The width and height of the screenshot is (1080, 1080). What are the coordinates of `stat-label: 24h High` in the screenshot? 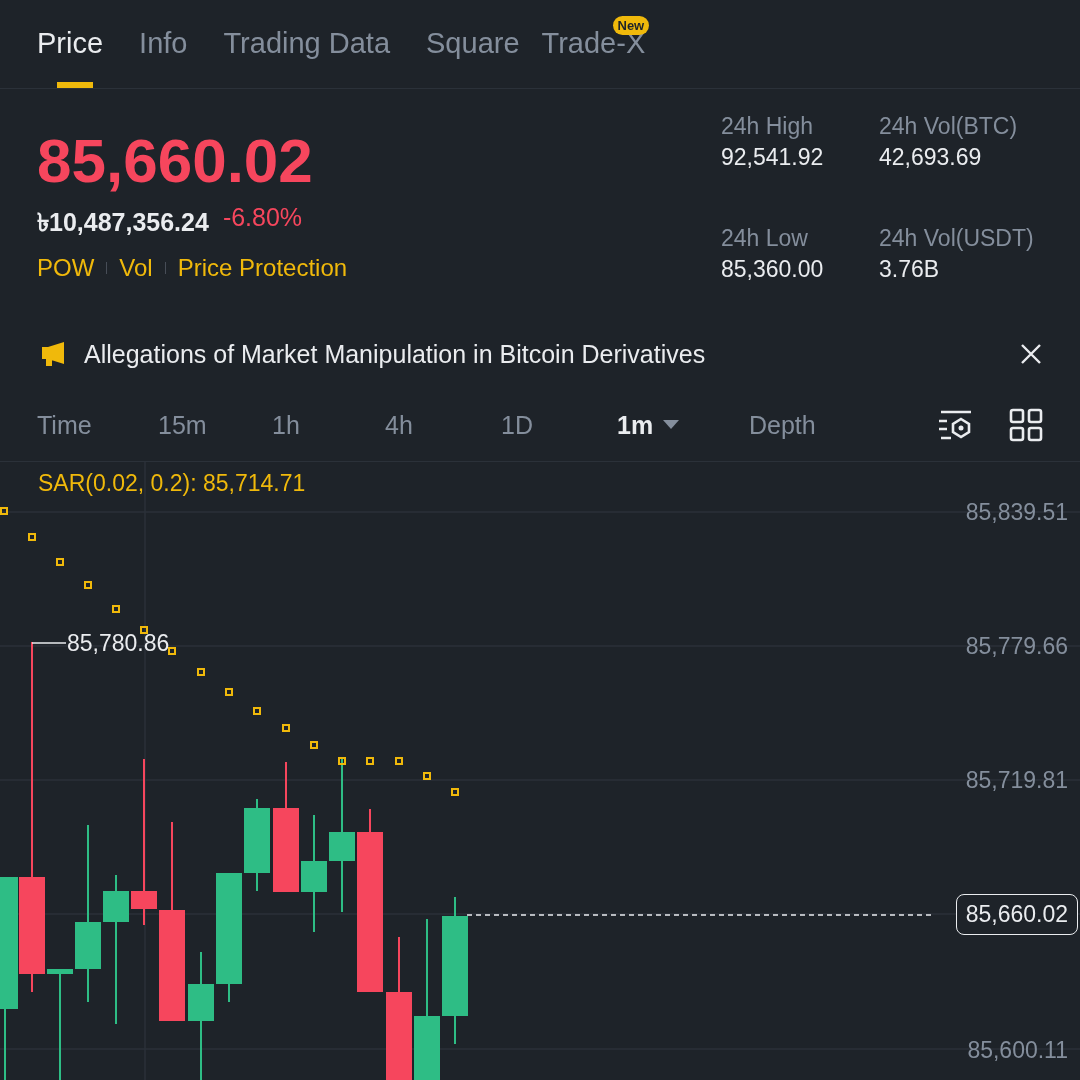 It's located at (768, 126).